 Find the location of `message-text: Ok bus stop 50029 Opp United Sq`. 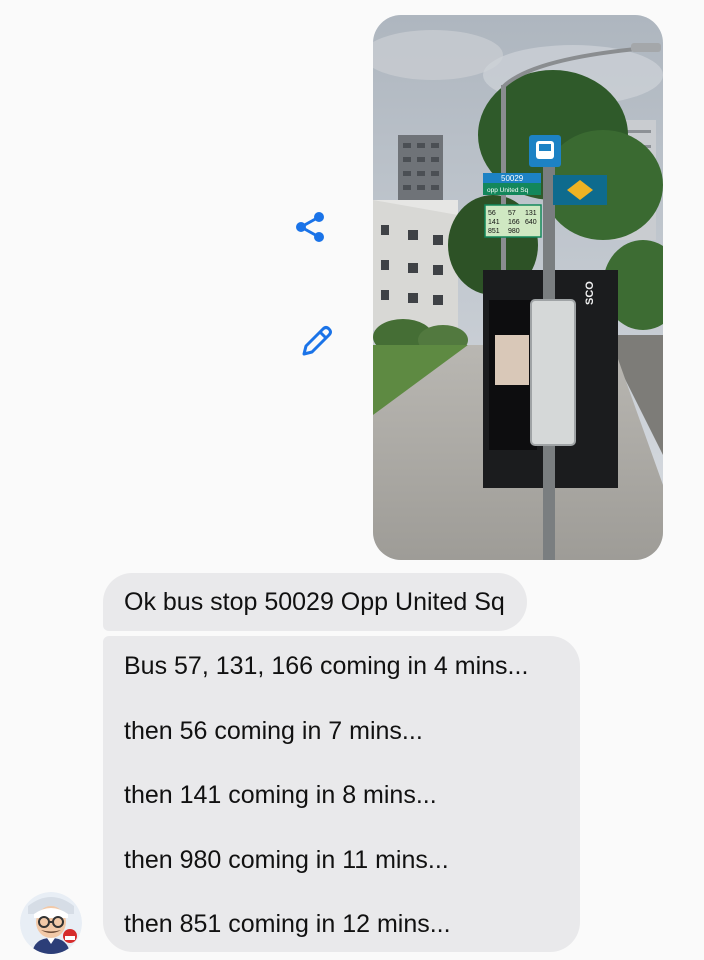

message-text: Ok bus stop 50029 Opp United Sq is located at coordinates (314, 602).